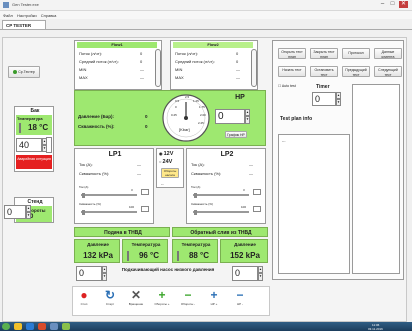 This screenshot has width=412, height=331. I want to click on tab-divider, so click(206, 29).